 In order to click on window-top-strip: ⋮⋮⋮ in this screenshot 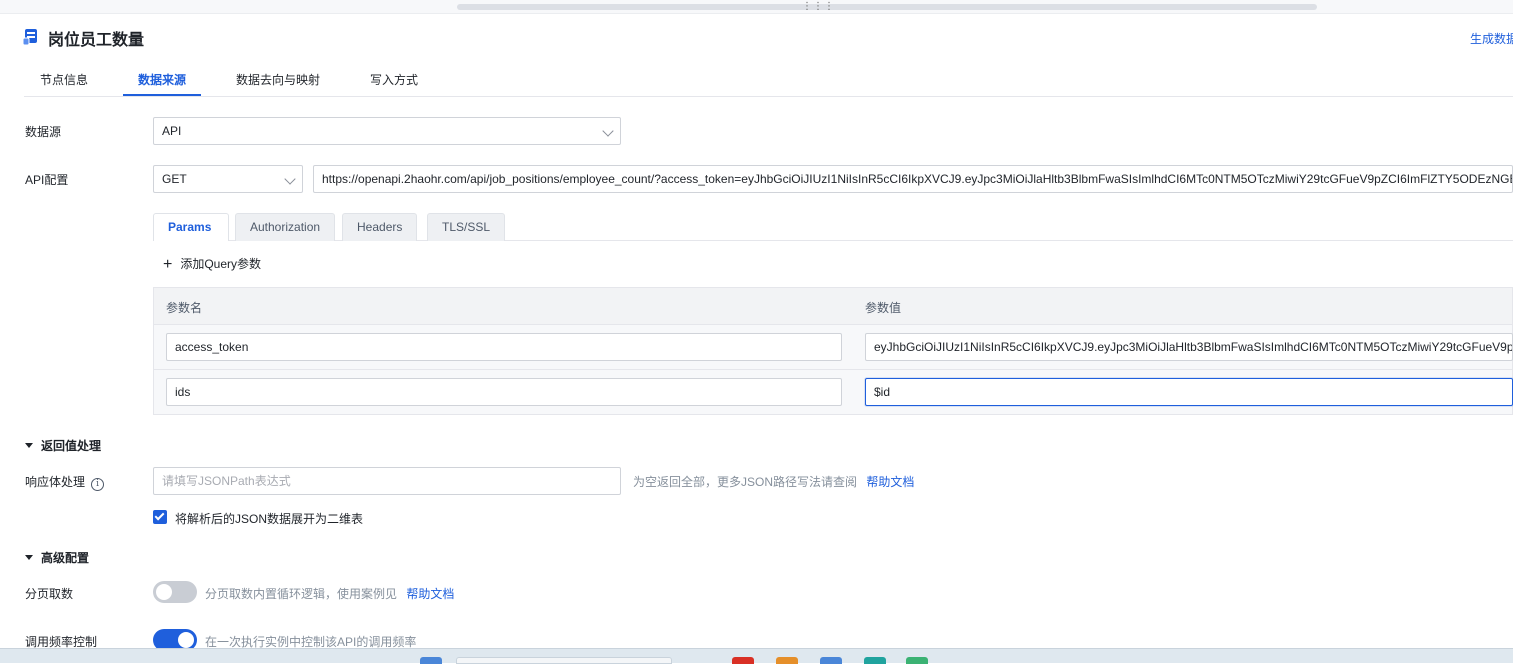, I will do `click(756, 7)`.